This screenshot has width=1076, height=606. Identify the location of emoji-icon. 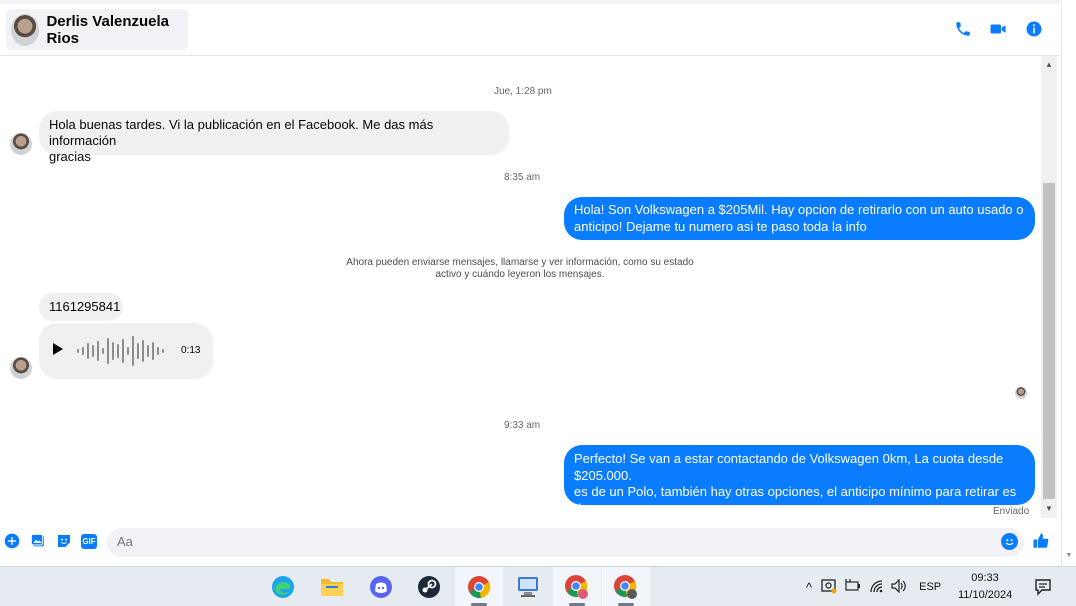
(1009, 541).